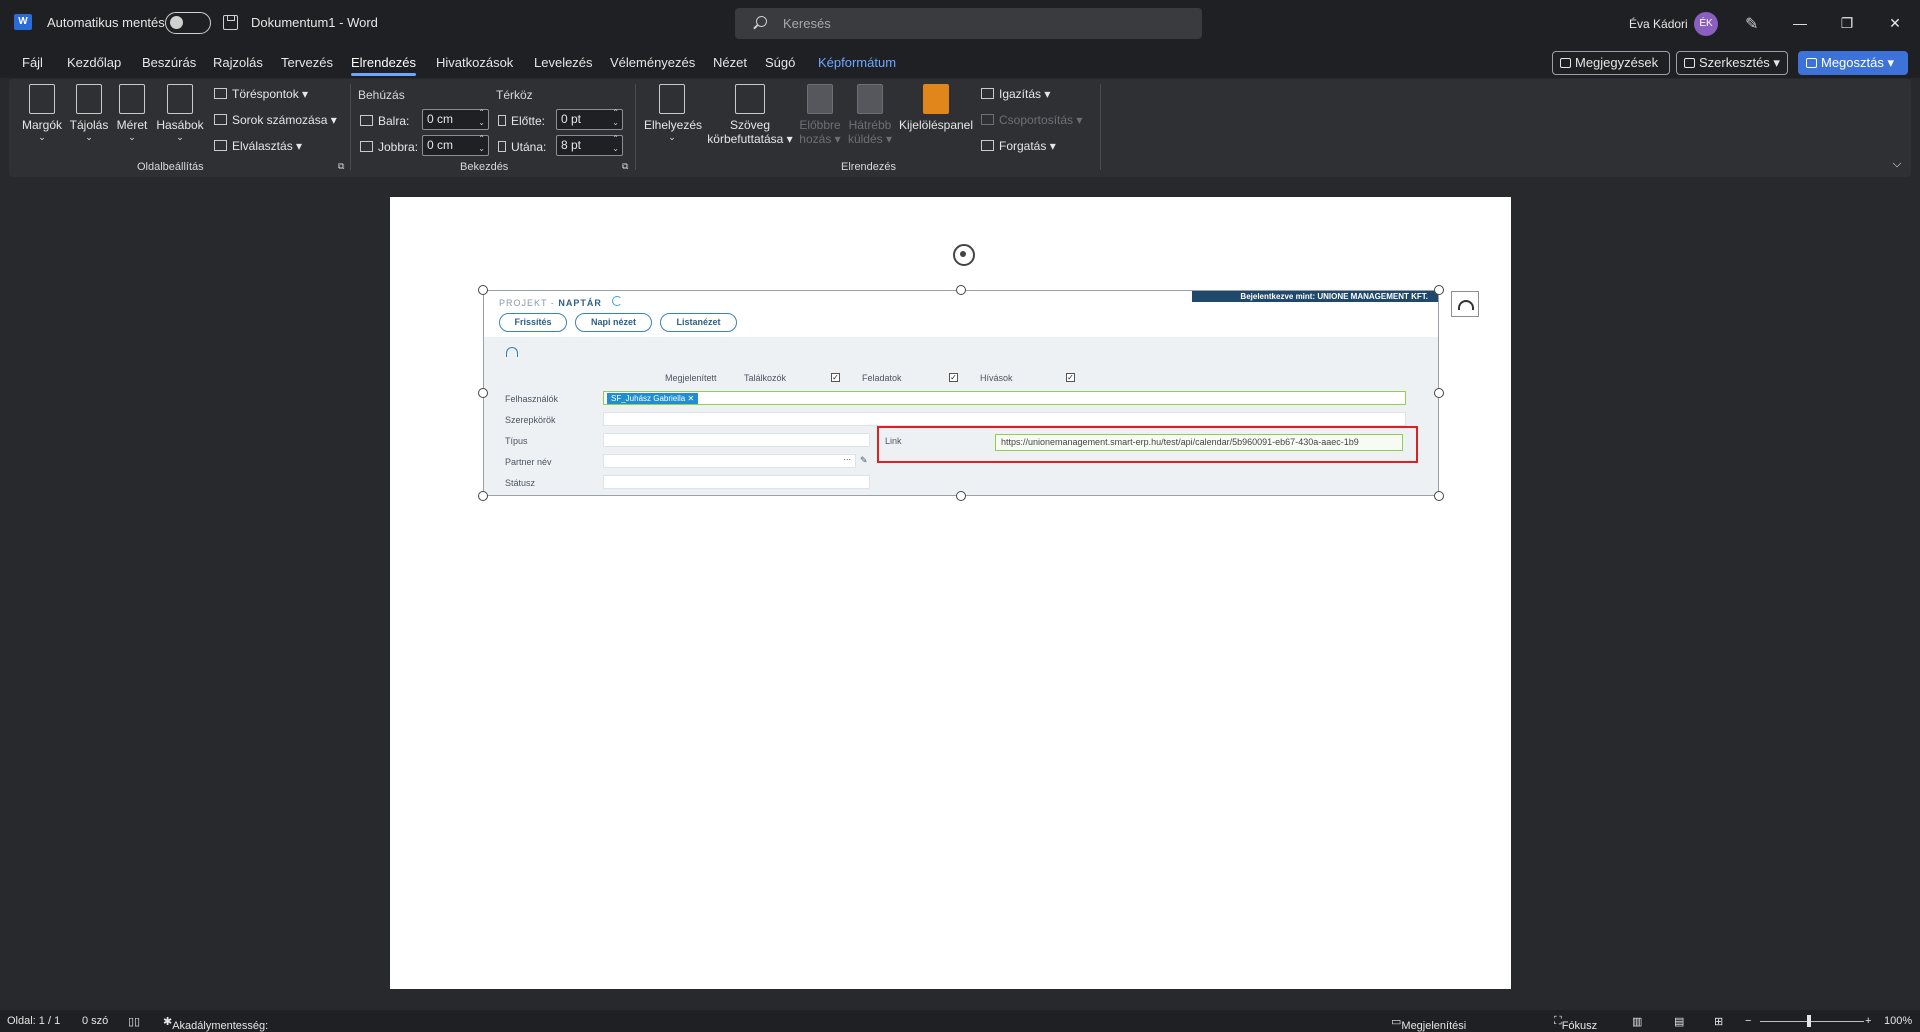 The height and width of the screenshot is (1032, 1920). What do you see at coordinates (381, 95) in the screenshot?
I see `indent-title: Behúzás` at bounding box center [381, 95].